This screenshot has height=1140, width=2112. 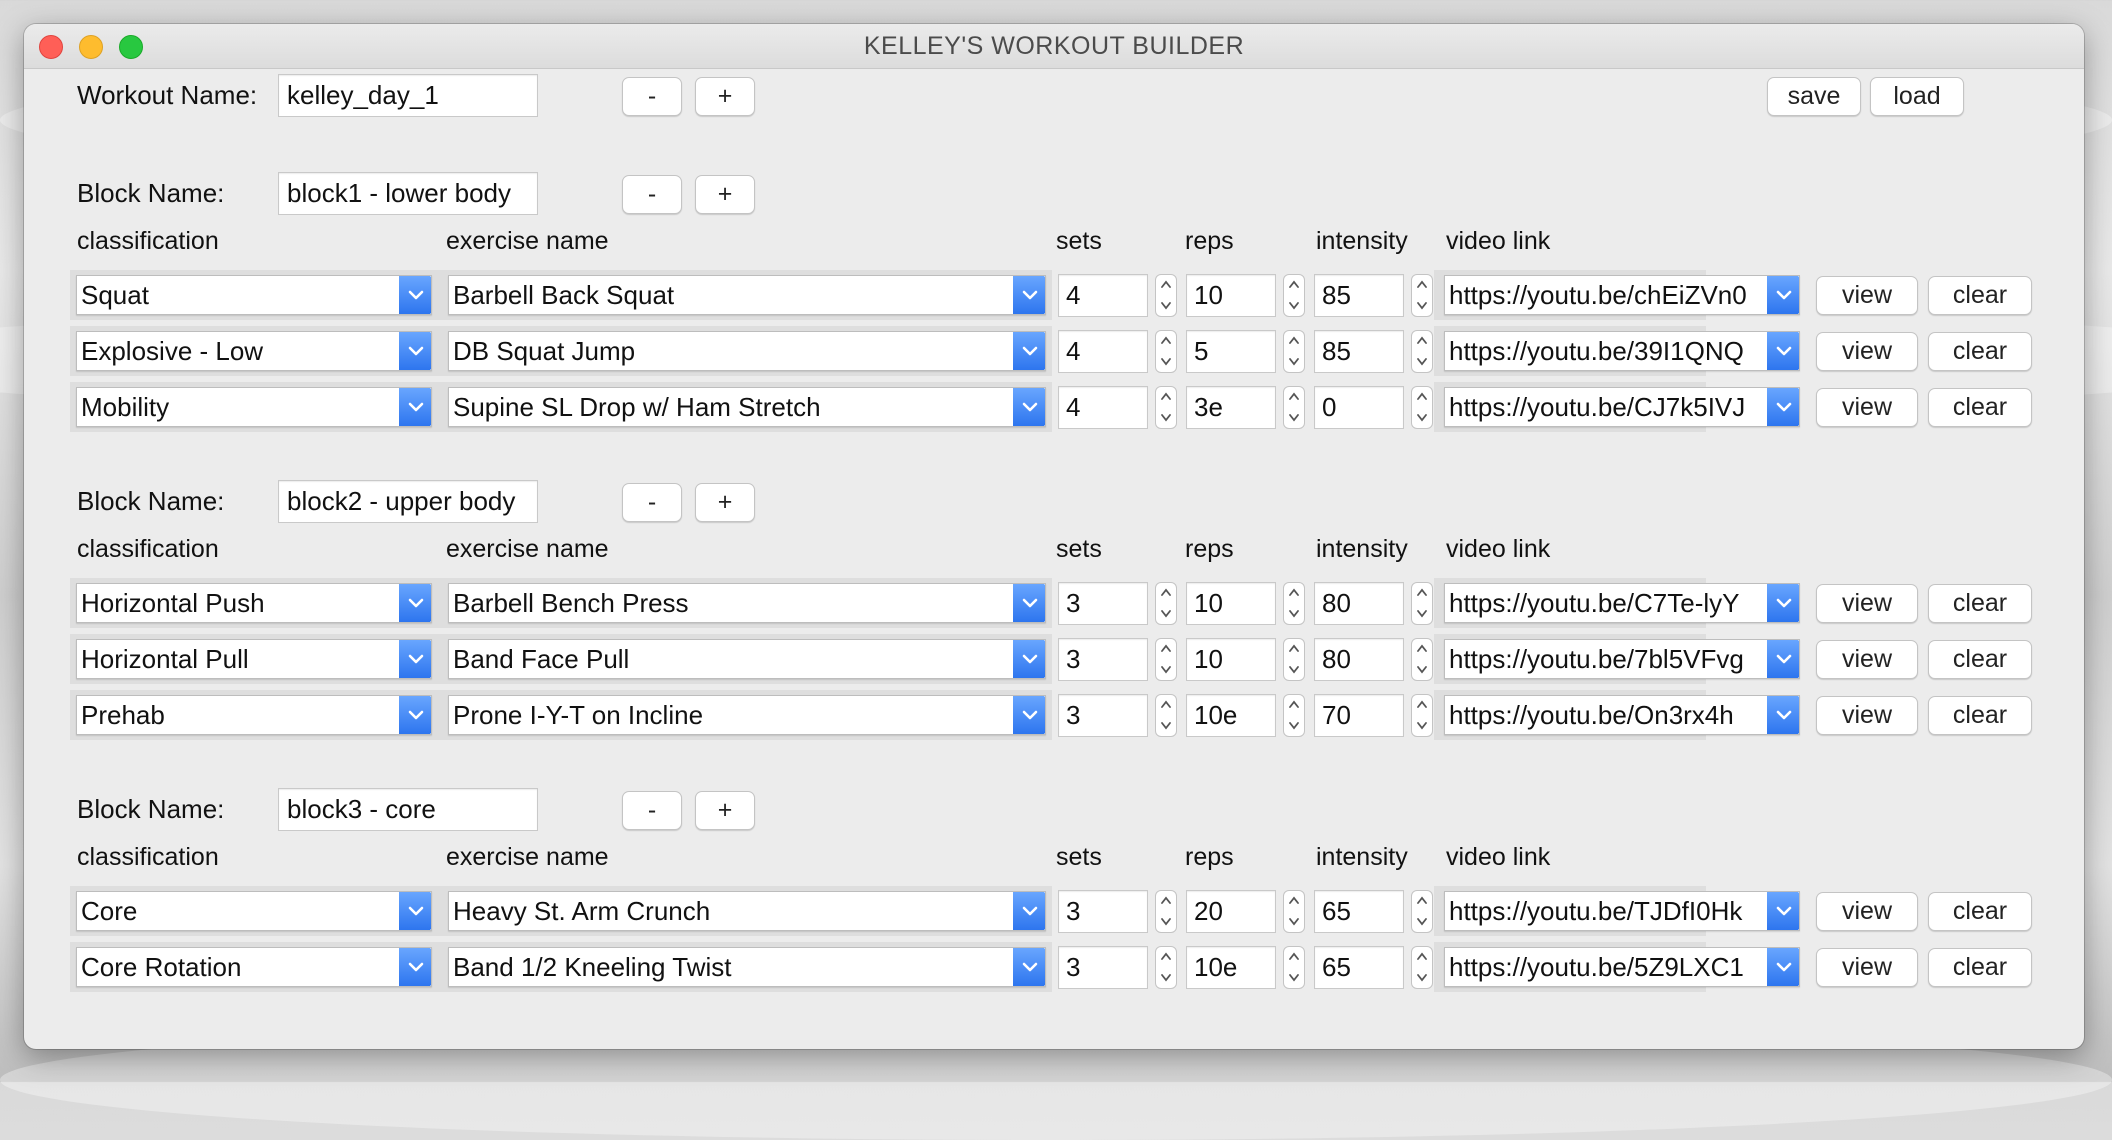 What do you see at coordinates (1622, 603) in the screenshot?
I see `video-link-select: https://youtu.be/C7Te-lyY` at bounding box center [1622, 603].